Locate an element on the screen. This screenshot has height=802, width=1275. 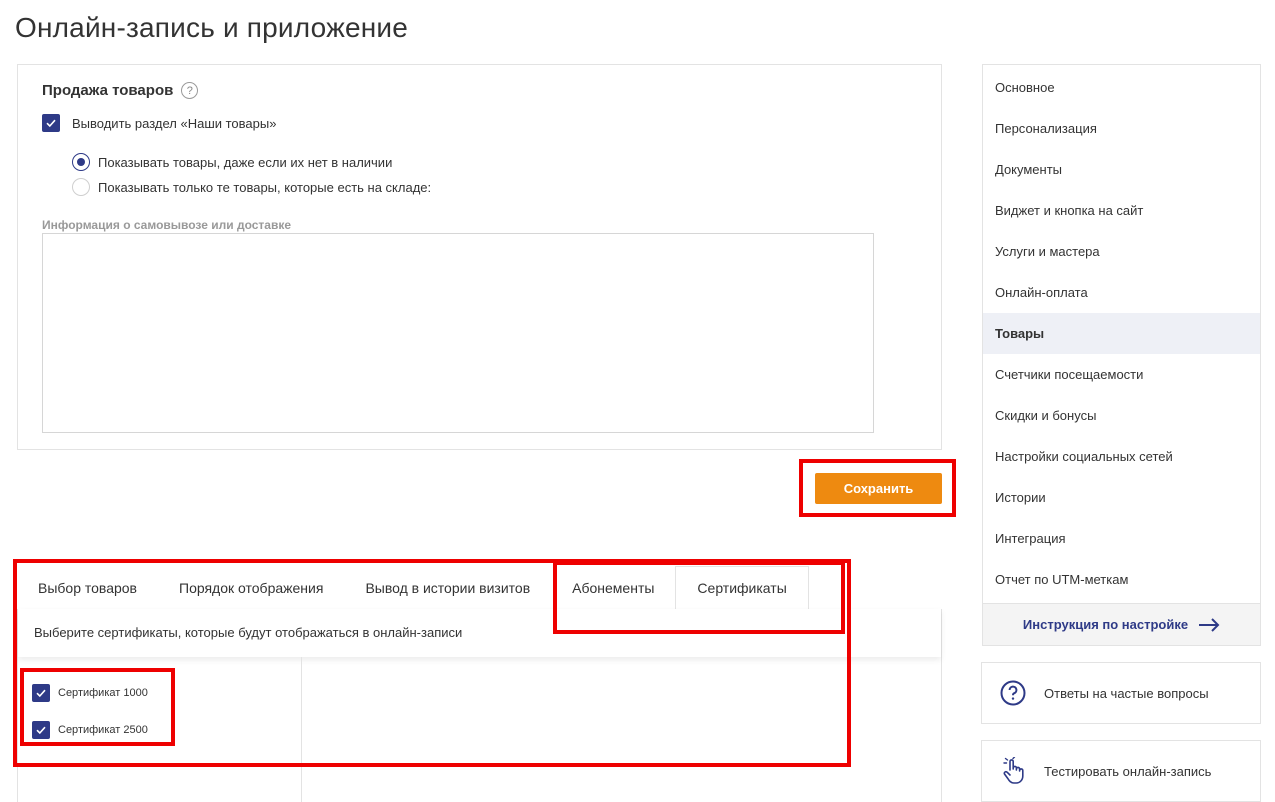
help-icon: ? is located at coordinates (190, 90).